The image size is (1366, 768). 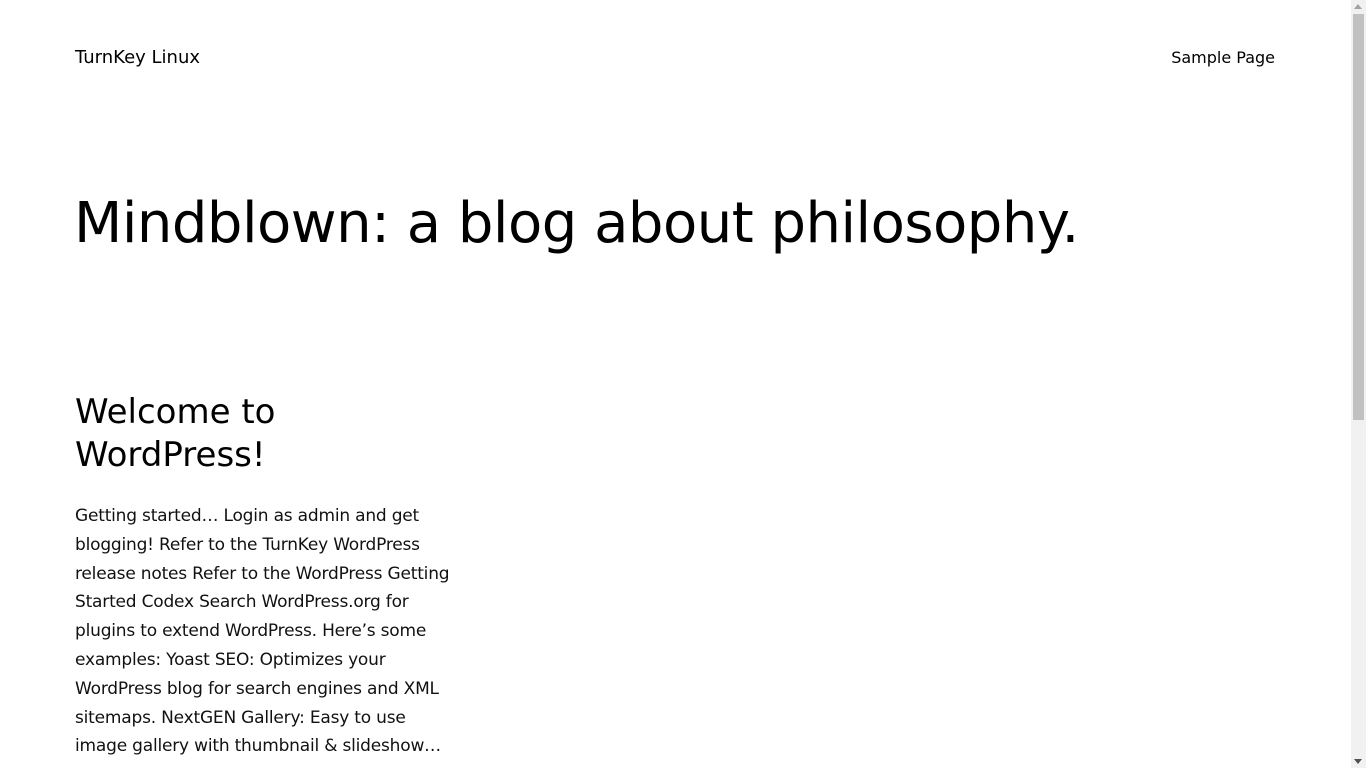 I want to click on nav-item-sample-page: Sample Page, so click(x=1223, y=58).